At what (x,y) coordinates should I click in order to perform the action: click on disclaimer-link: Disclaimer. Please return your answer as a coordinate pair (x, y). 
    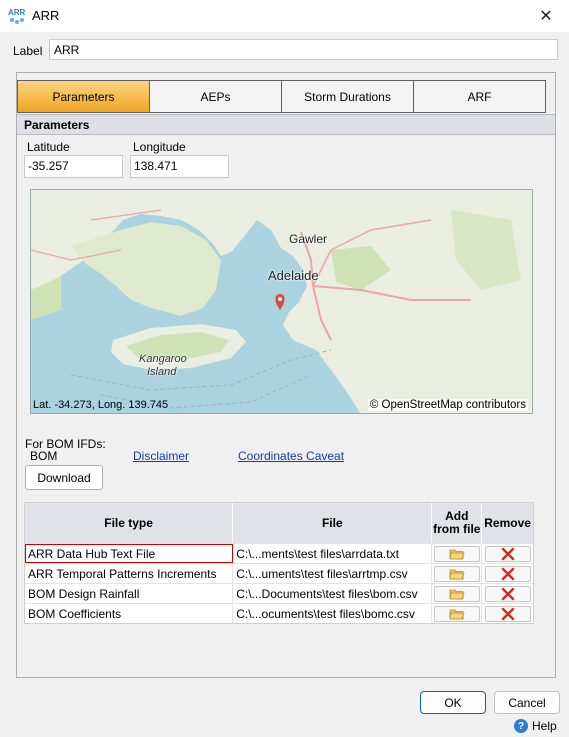
    Looking at the image, I should click on (161, 456).